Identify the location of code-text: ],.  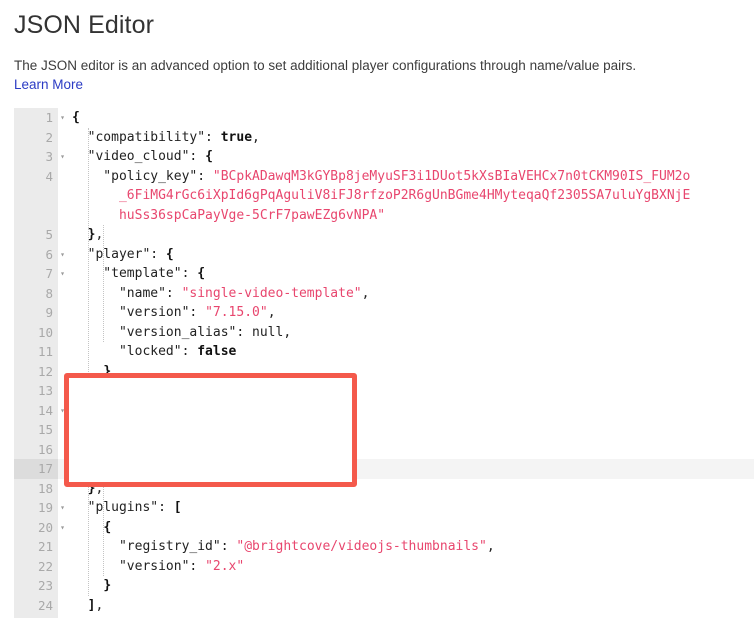
(406, 606).